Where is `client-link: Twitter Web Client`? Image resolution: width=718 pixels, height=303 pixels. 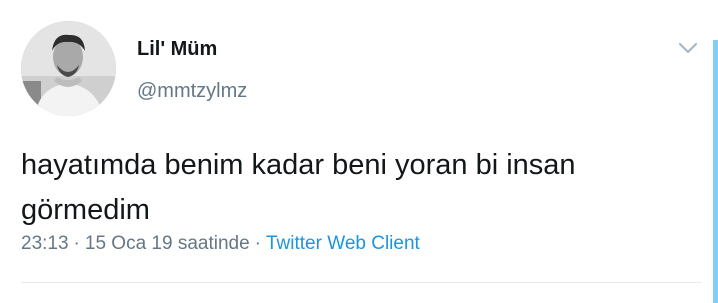
client-link: Twitter Web Client is located at coordinates (343, 243).